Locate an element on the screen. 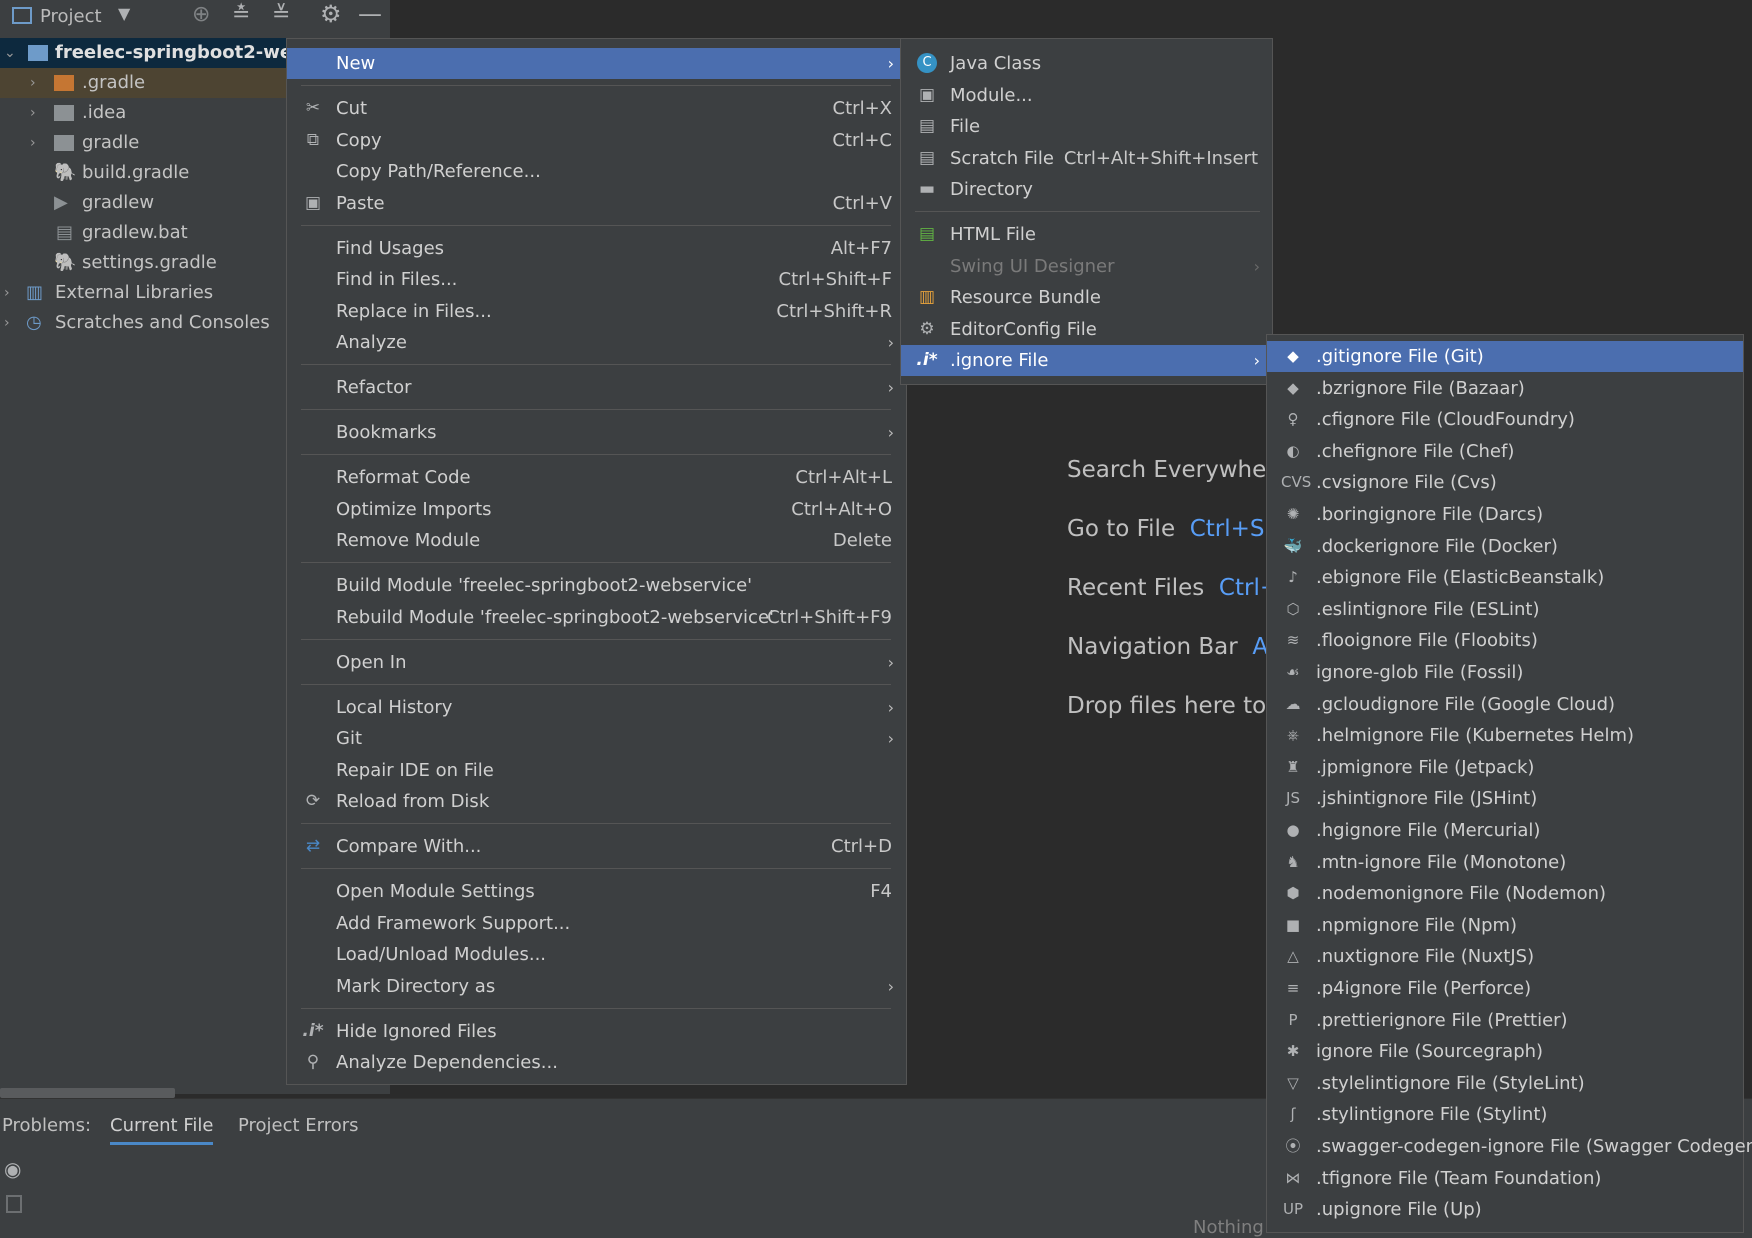 This screenshot has height=1238, width=1752. hint-navigation-bar: Navigation Bar Alt is located at coordinates (1175, 647).